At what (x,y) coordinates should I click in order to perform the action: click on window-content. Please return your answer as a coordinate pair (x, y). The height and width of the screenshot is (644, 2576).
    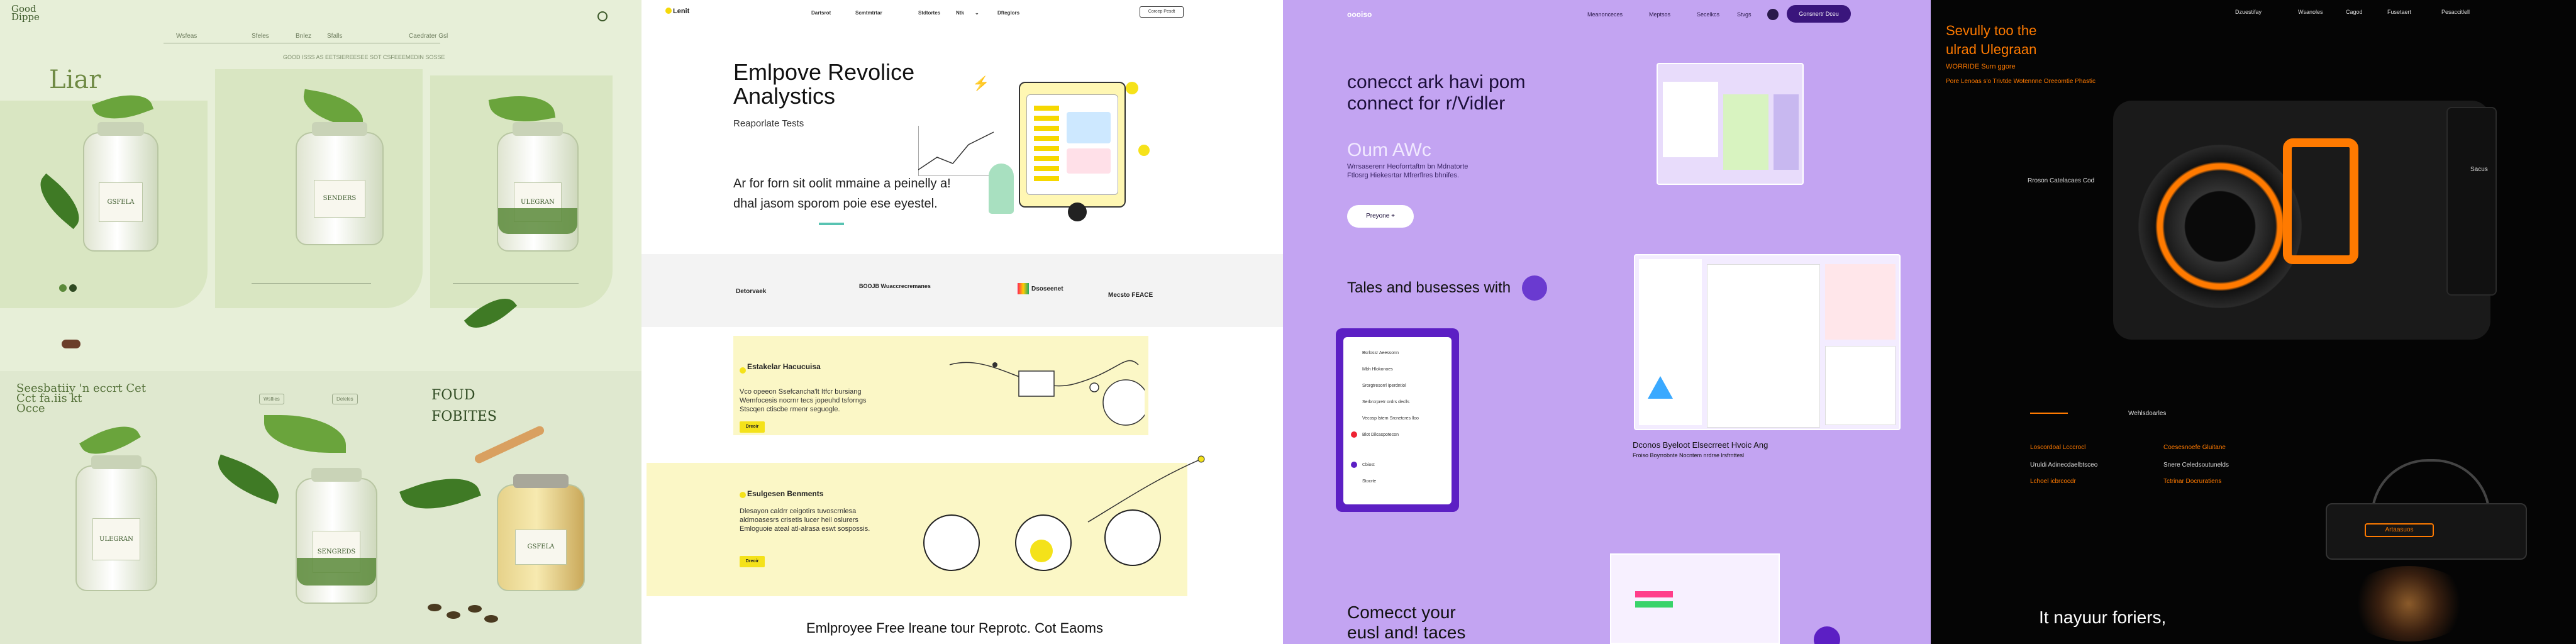
    Looking at the image, I should click on (1745, 132).